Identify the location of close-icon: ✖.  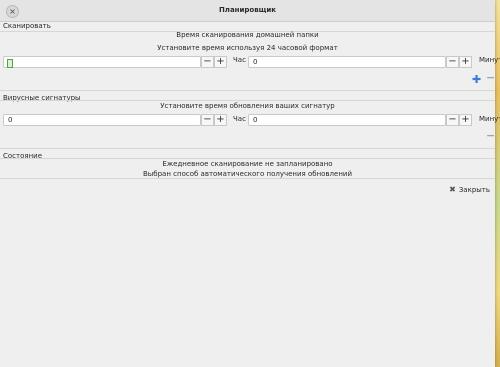
(452, 189).